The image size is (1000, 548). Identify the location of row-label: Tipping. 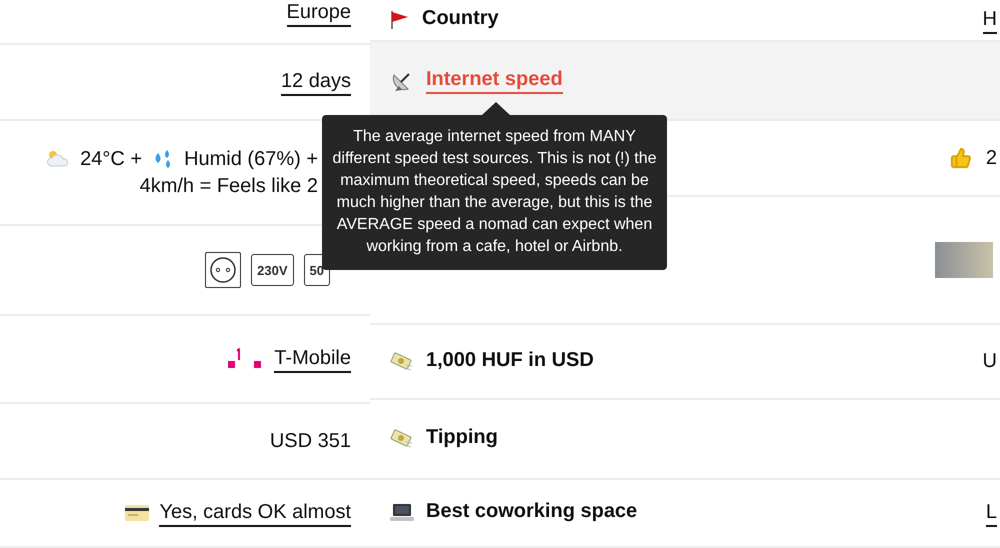
(462, 438).